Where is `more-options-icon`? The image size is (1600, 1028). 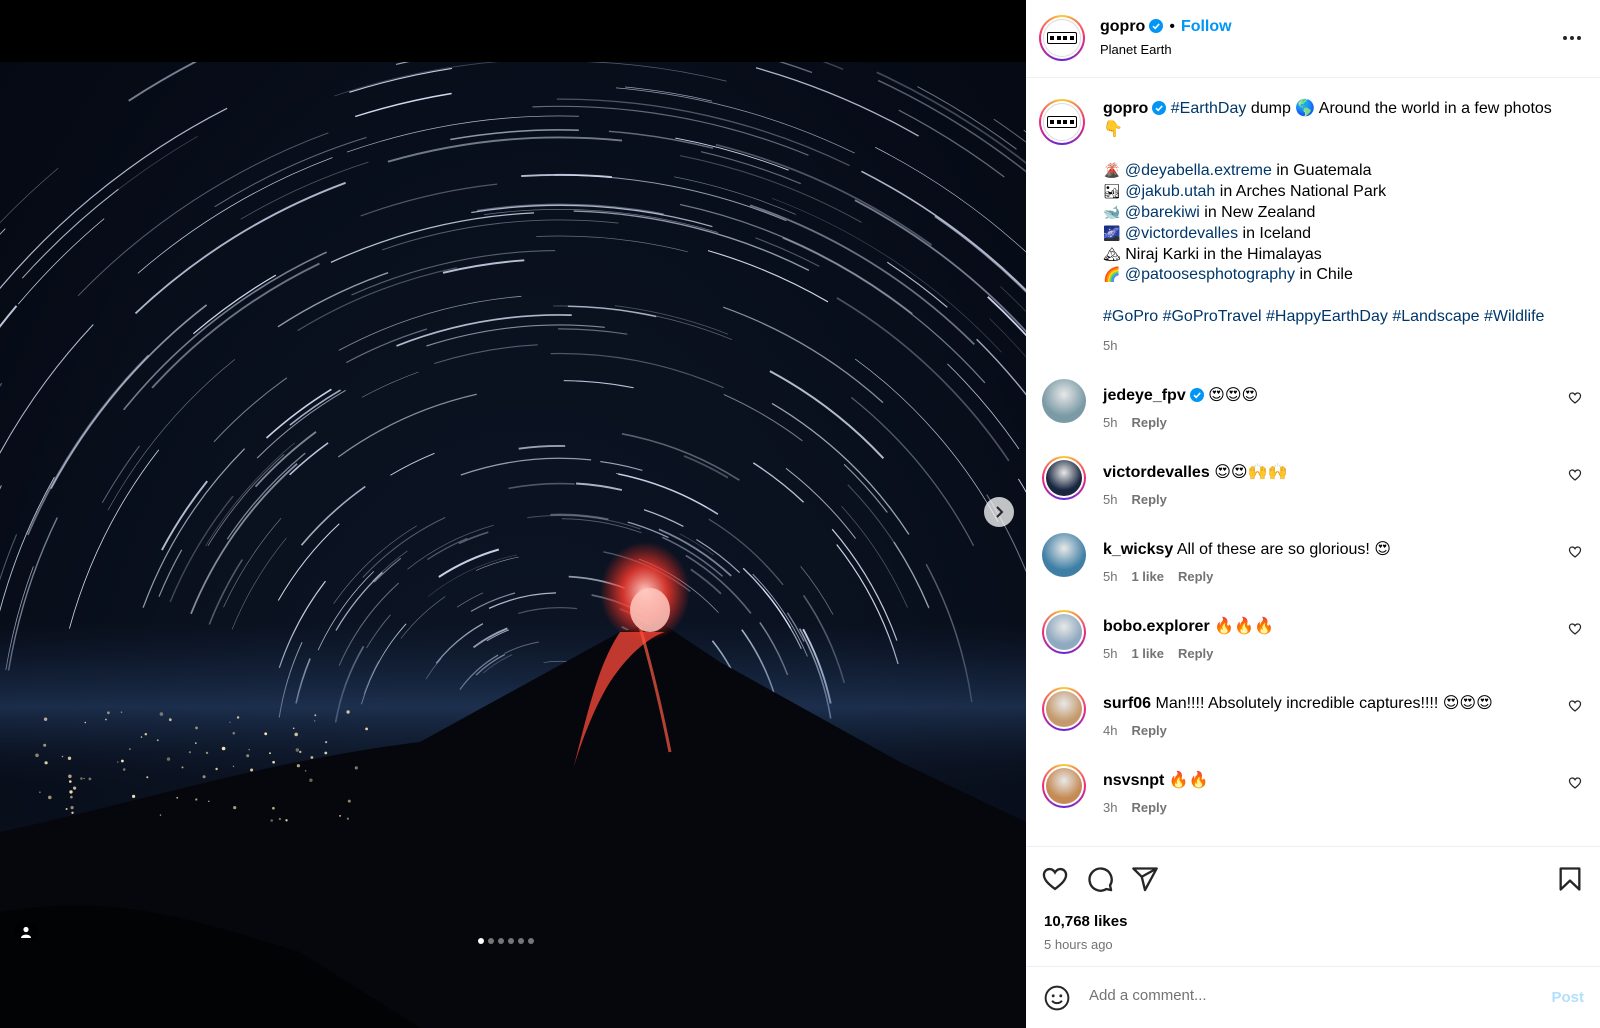 more-options-icon is located at coordinates (1572, 38).